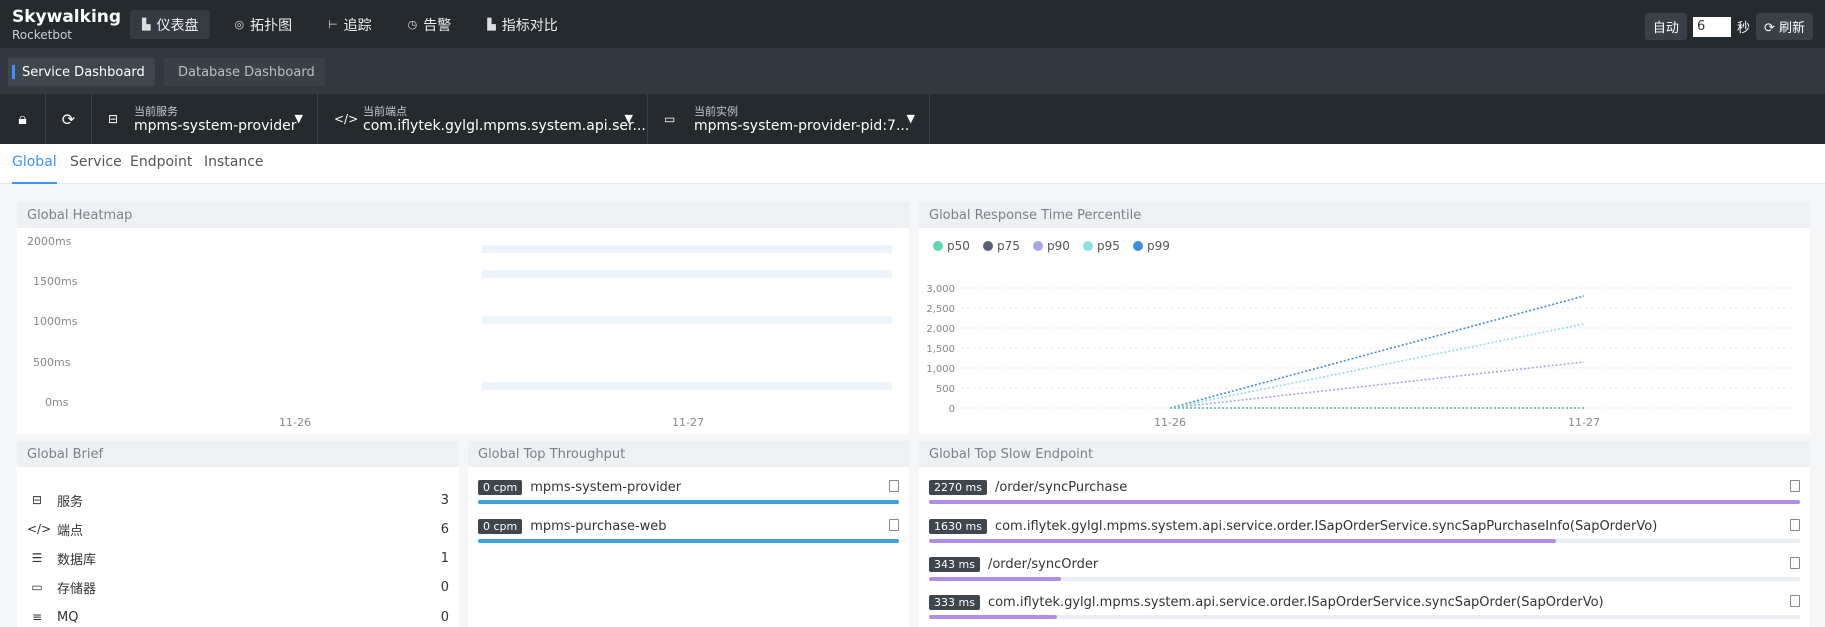 The image size is (1825, 627). I want to click on tab-instance: Instance, so click(234, 169).